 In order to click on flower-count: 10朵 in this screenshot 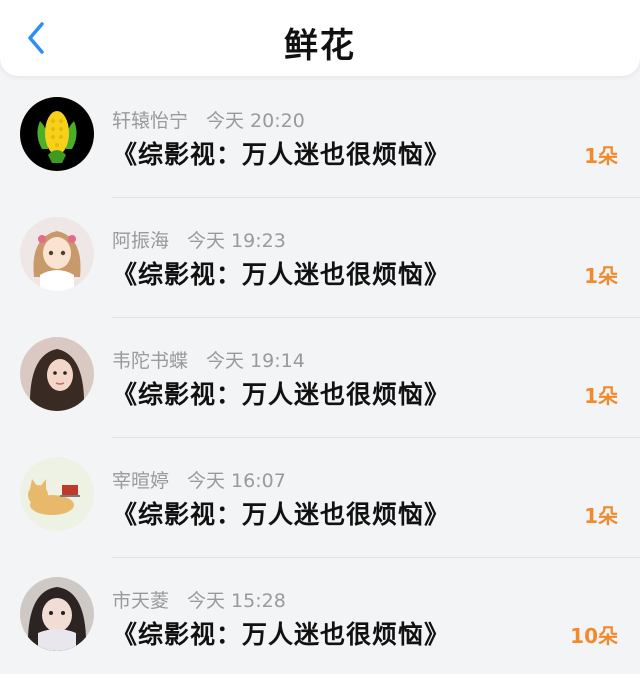, I will do `click(594, 636)`.